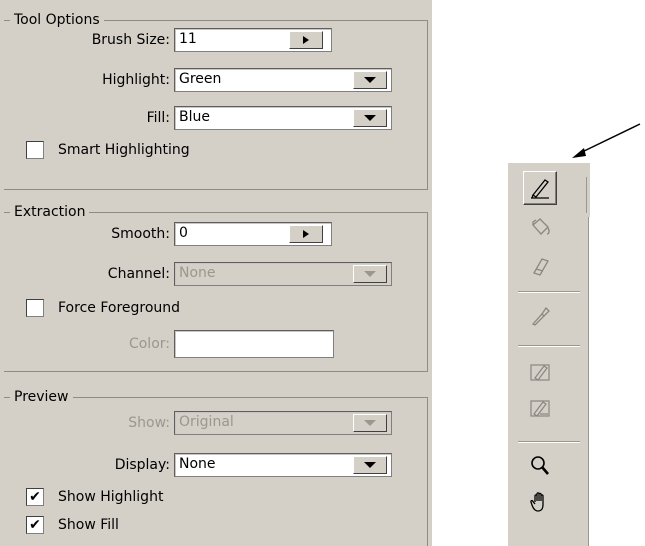 Image resolution: width=645 pixels, height=546 pixels. What do you see at coordinates (142, 465) in the screenshot?
I see `display-label: Display:` at bounding box center [142, 465].